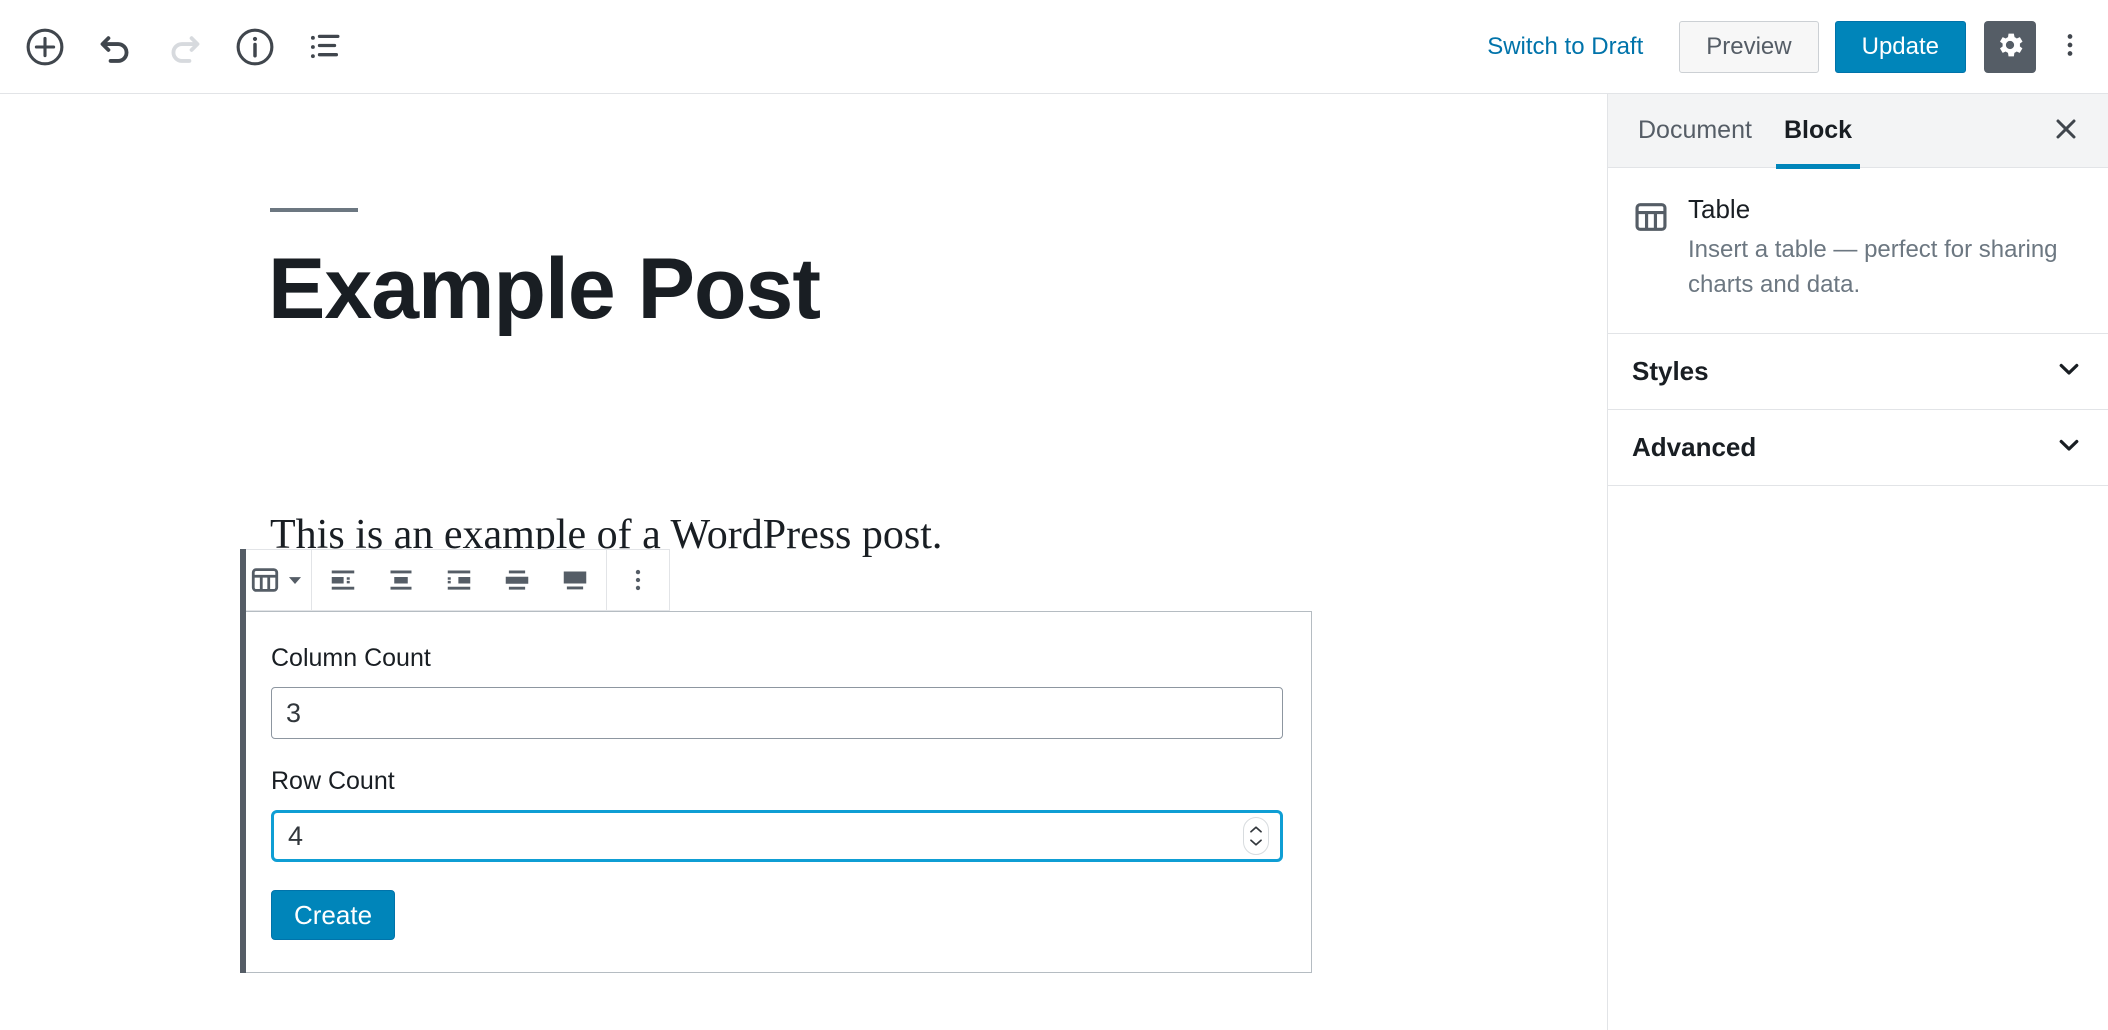  What do you see at coordinates (544, 289) in the screenshot?
I see `post-title: Example Post` at bounding box center [544, 289].